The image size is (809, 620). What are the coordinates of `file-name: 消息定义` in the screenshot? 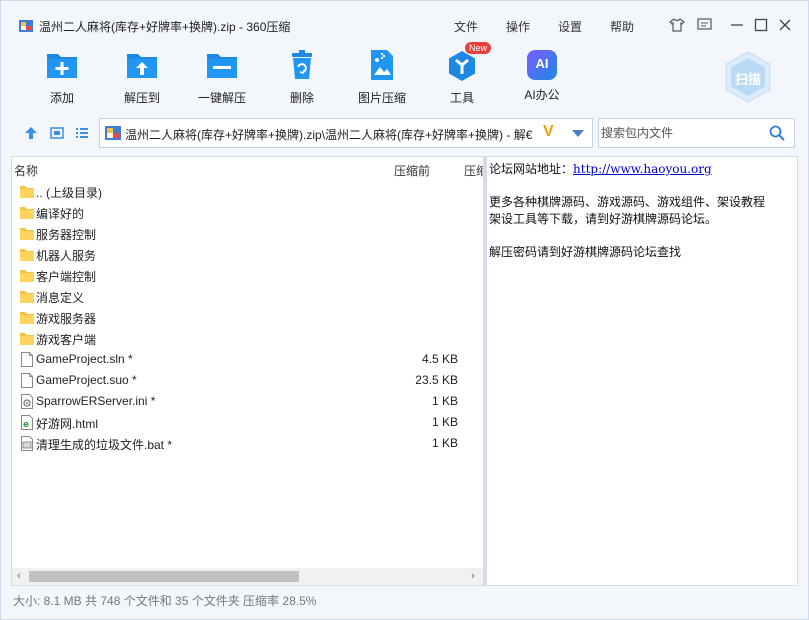 It's located at (60, 298).